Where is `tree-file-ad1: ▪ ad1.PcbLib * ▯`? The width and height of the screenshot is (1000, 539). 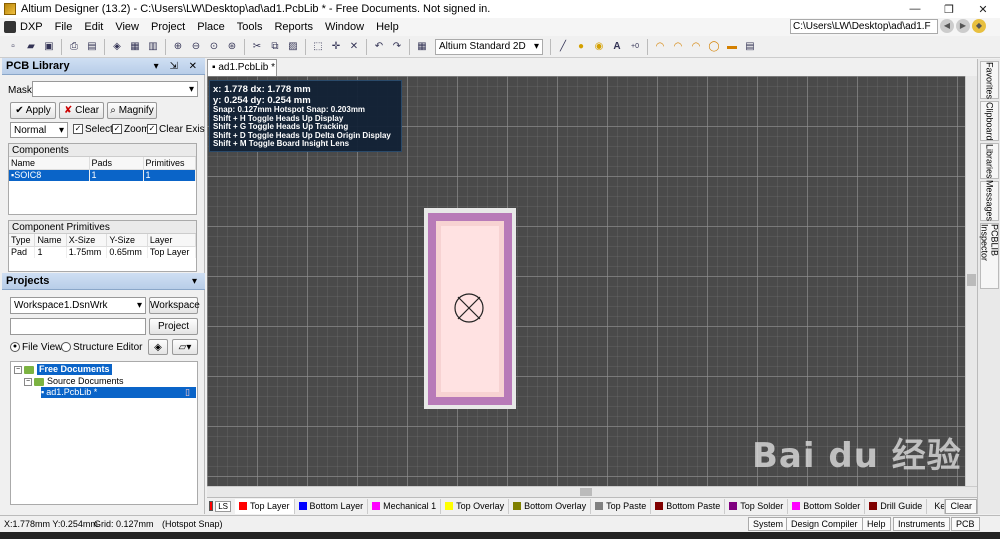 tree-file-ad1: ▪ ad1.PcbLib * ▯ is located at coordinates (118, 392).